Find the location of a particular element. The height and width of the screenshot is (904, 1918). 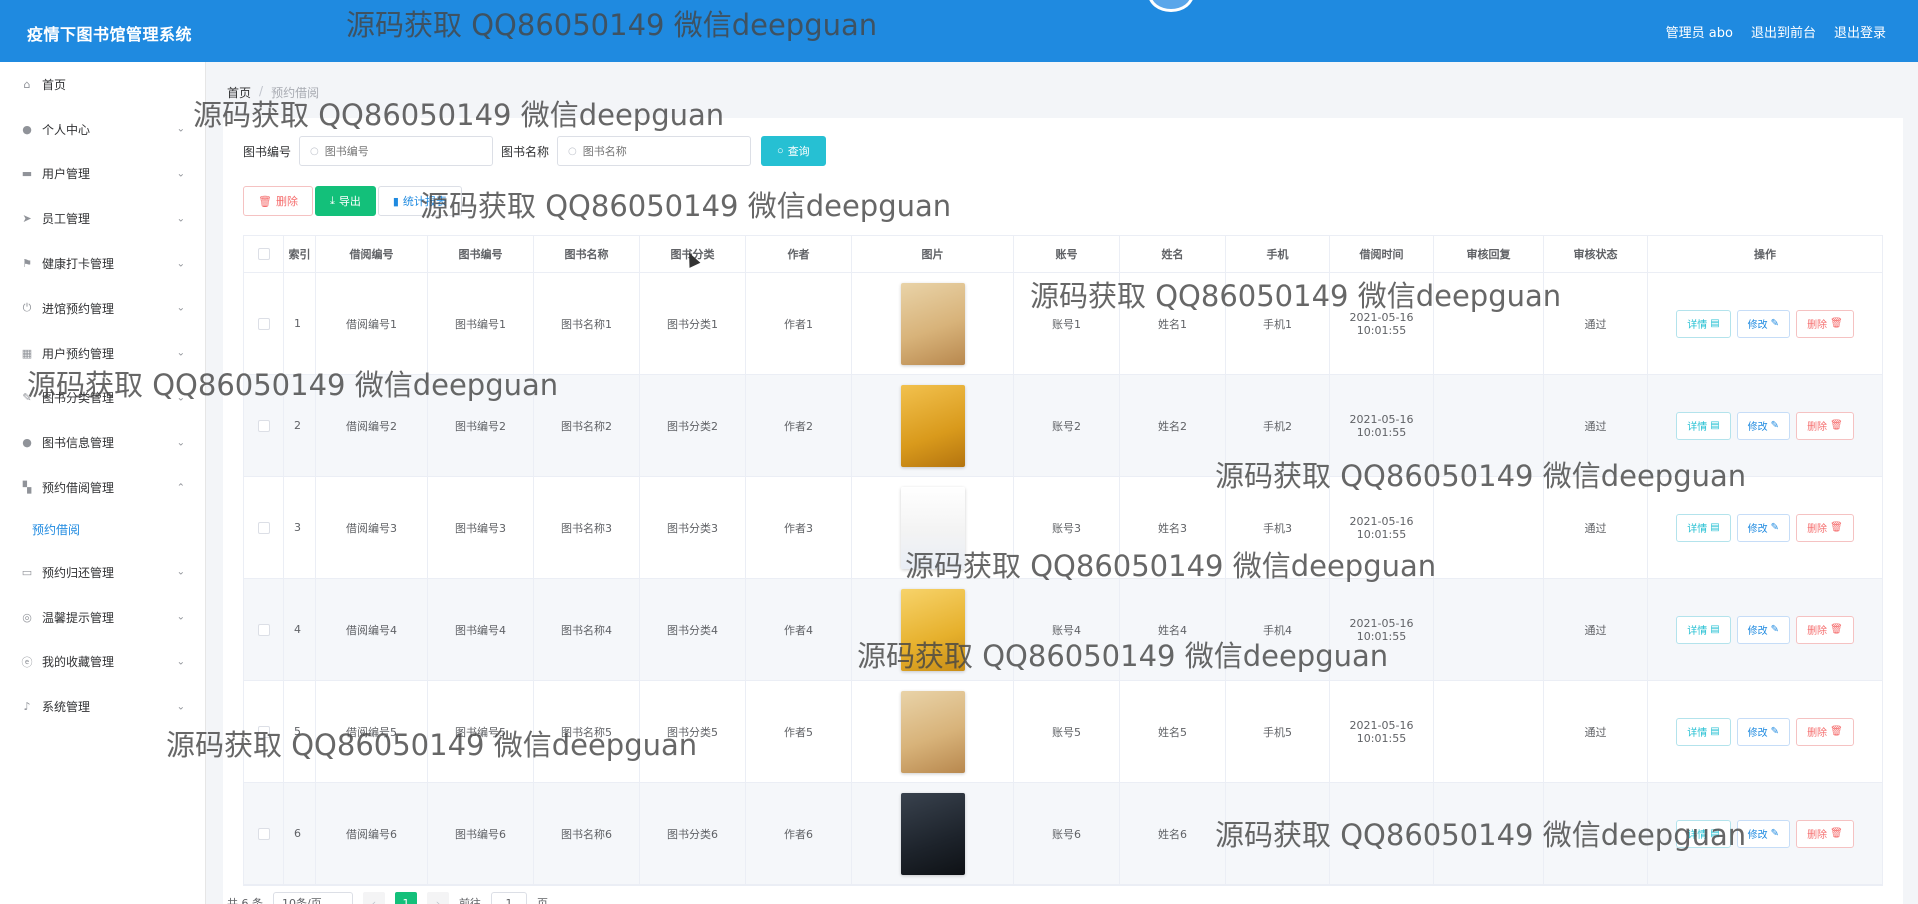

sidebar-item-5: ⏻ 进馆预约管理 ⌄ is located at coordinates (102, 308).